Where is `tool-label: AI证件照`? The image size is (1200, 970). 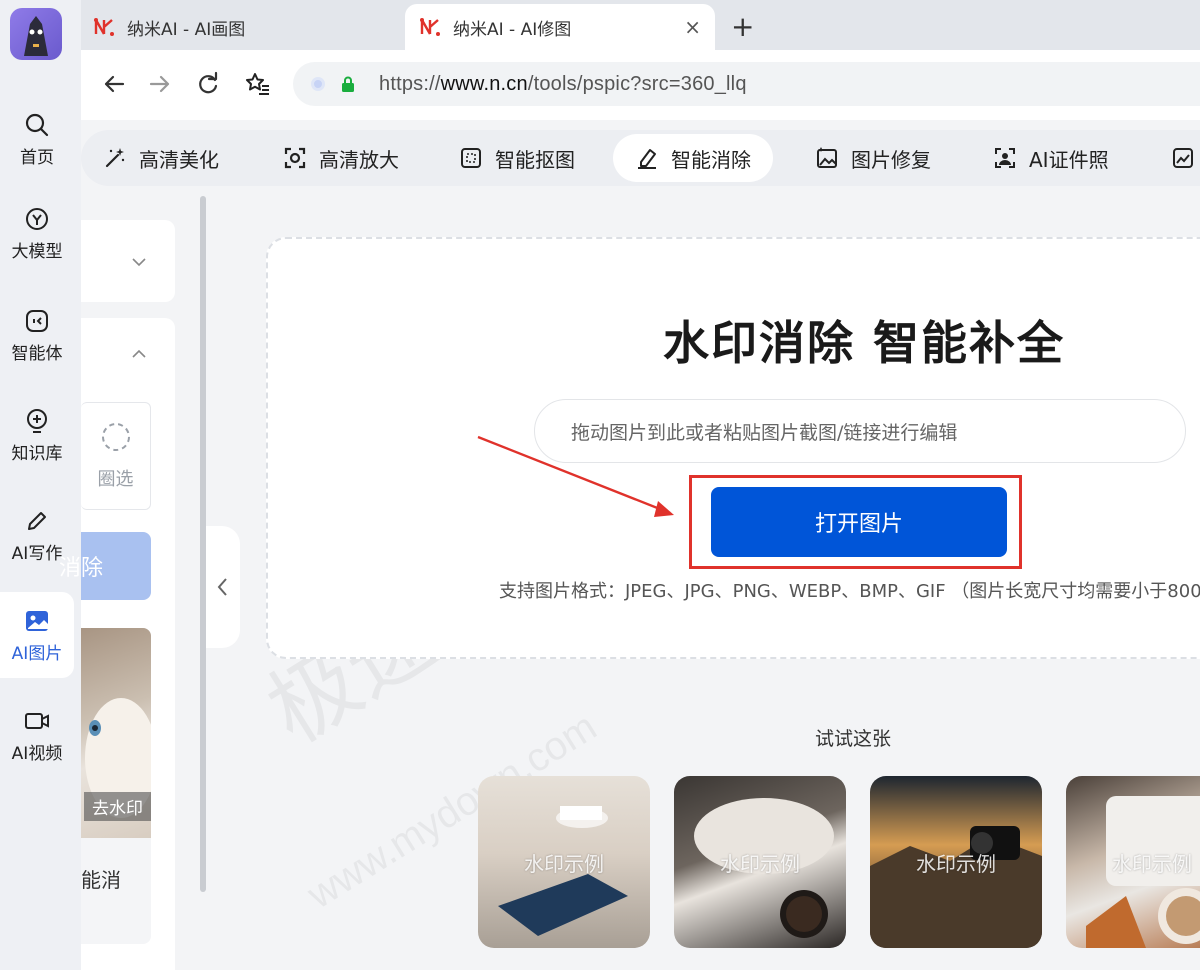 tool-label: AI证件照 is located at coordinates (1069, 159).